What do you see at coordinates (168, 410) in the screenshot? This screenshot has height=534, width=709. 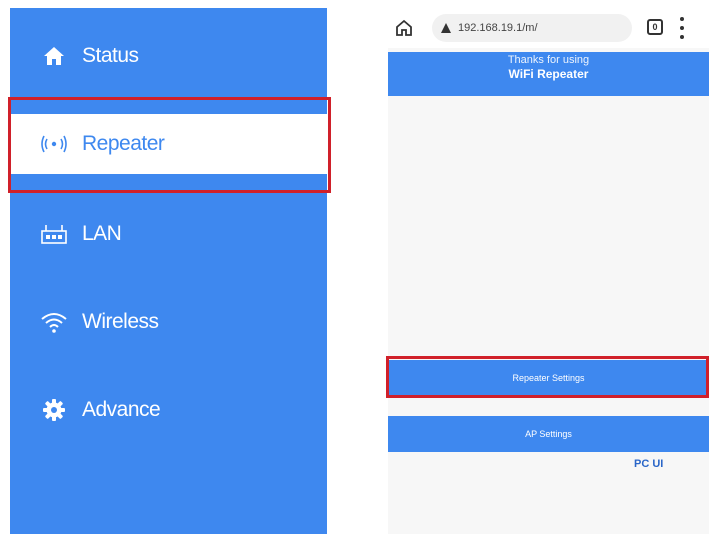 I see `sidebar-item-advance: Advance` at bounding box center [168, 410].